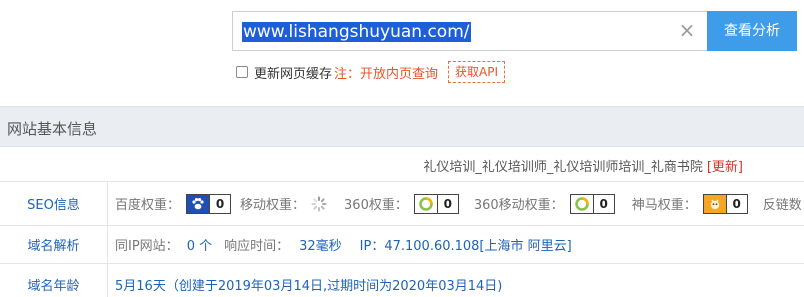 This screenshot has width=804, height=297. Describe the element at coordinates (447, 203) in the screenshot. I see `so360-weight-value: 0` at that location.